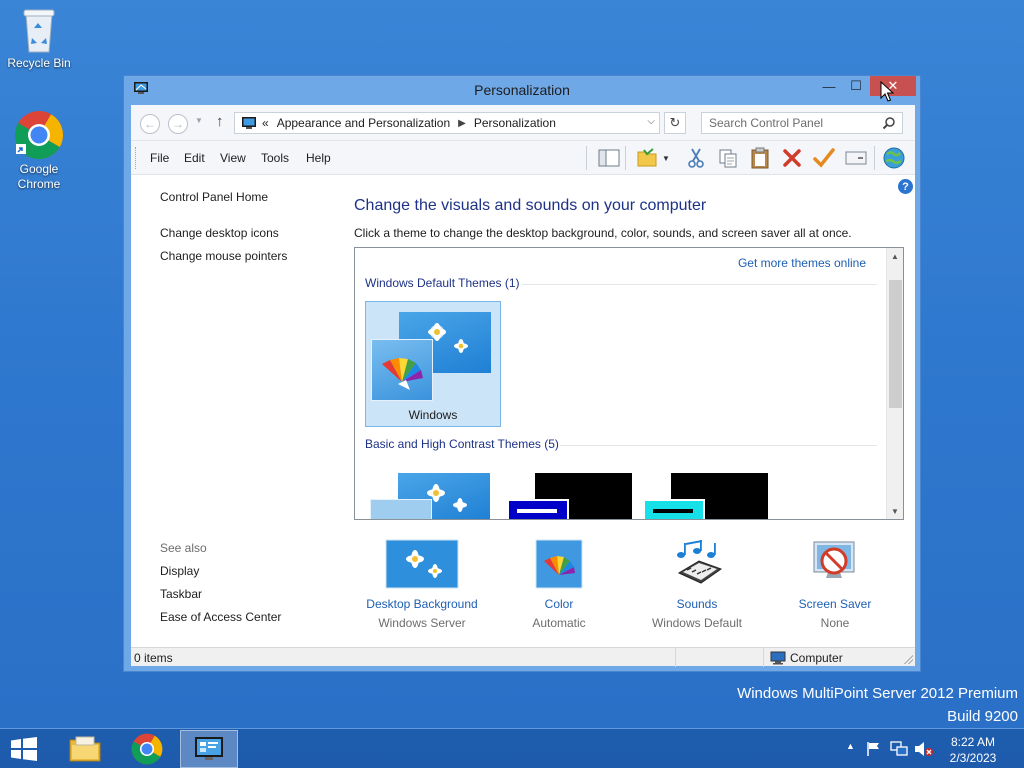  What do you see at coordinates (422, 584) in the screenshot?
I see `desktop-background-item: Desktop Background Windows Server` at bounding box center [422, 584].